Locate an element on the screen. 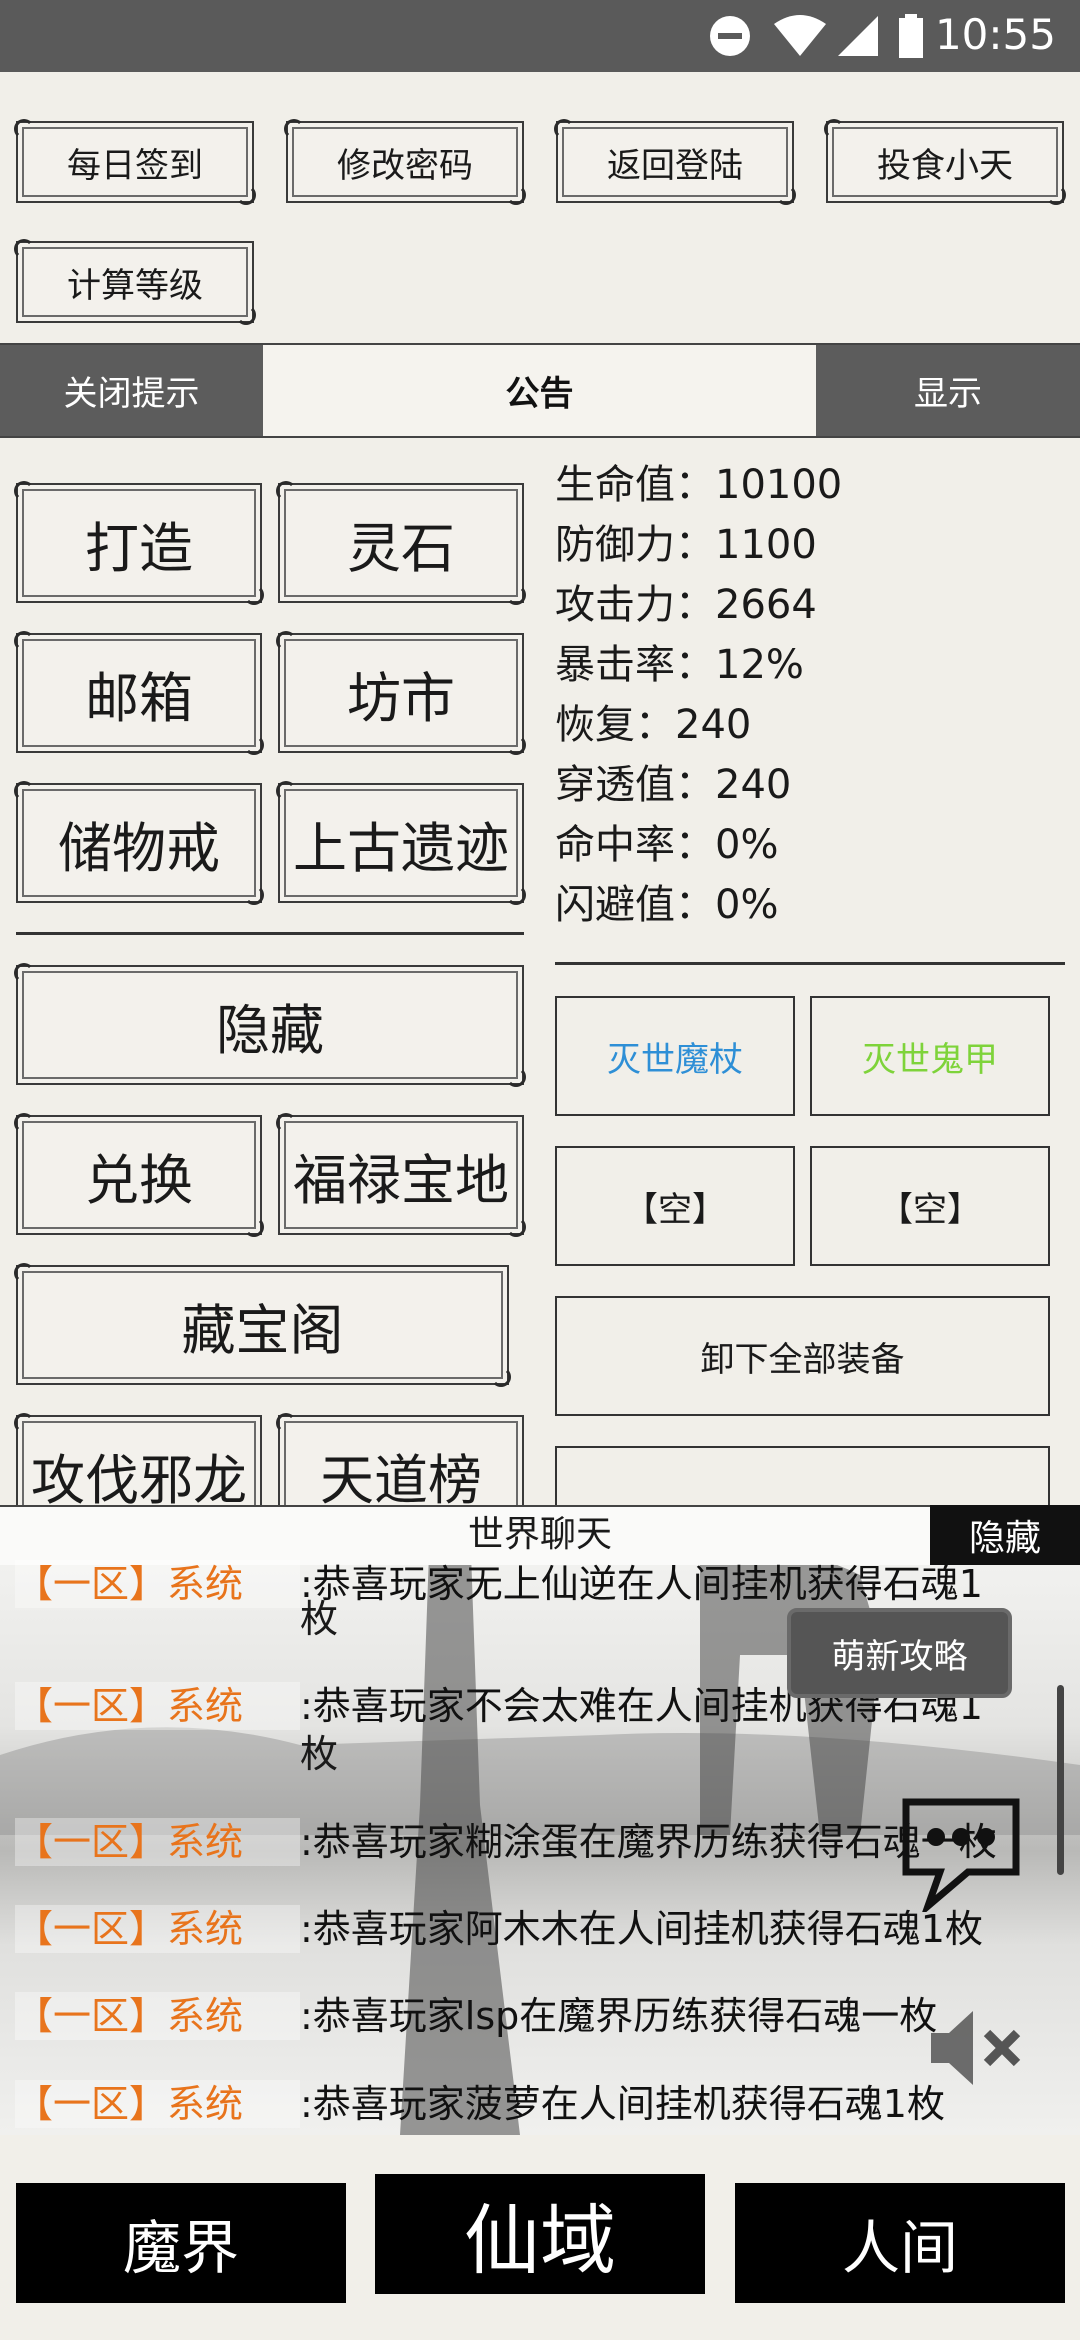  right-divider is located at coordinates (810, 963).